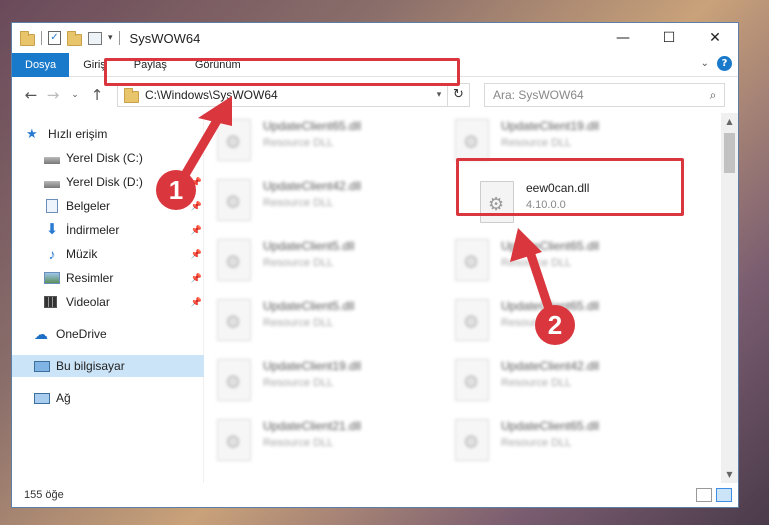  Describe the element at coordinates (714, 495) in the screenshot. I see `view-toggle` at that location.